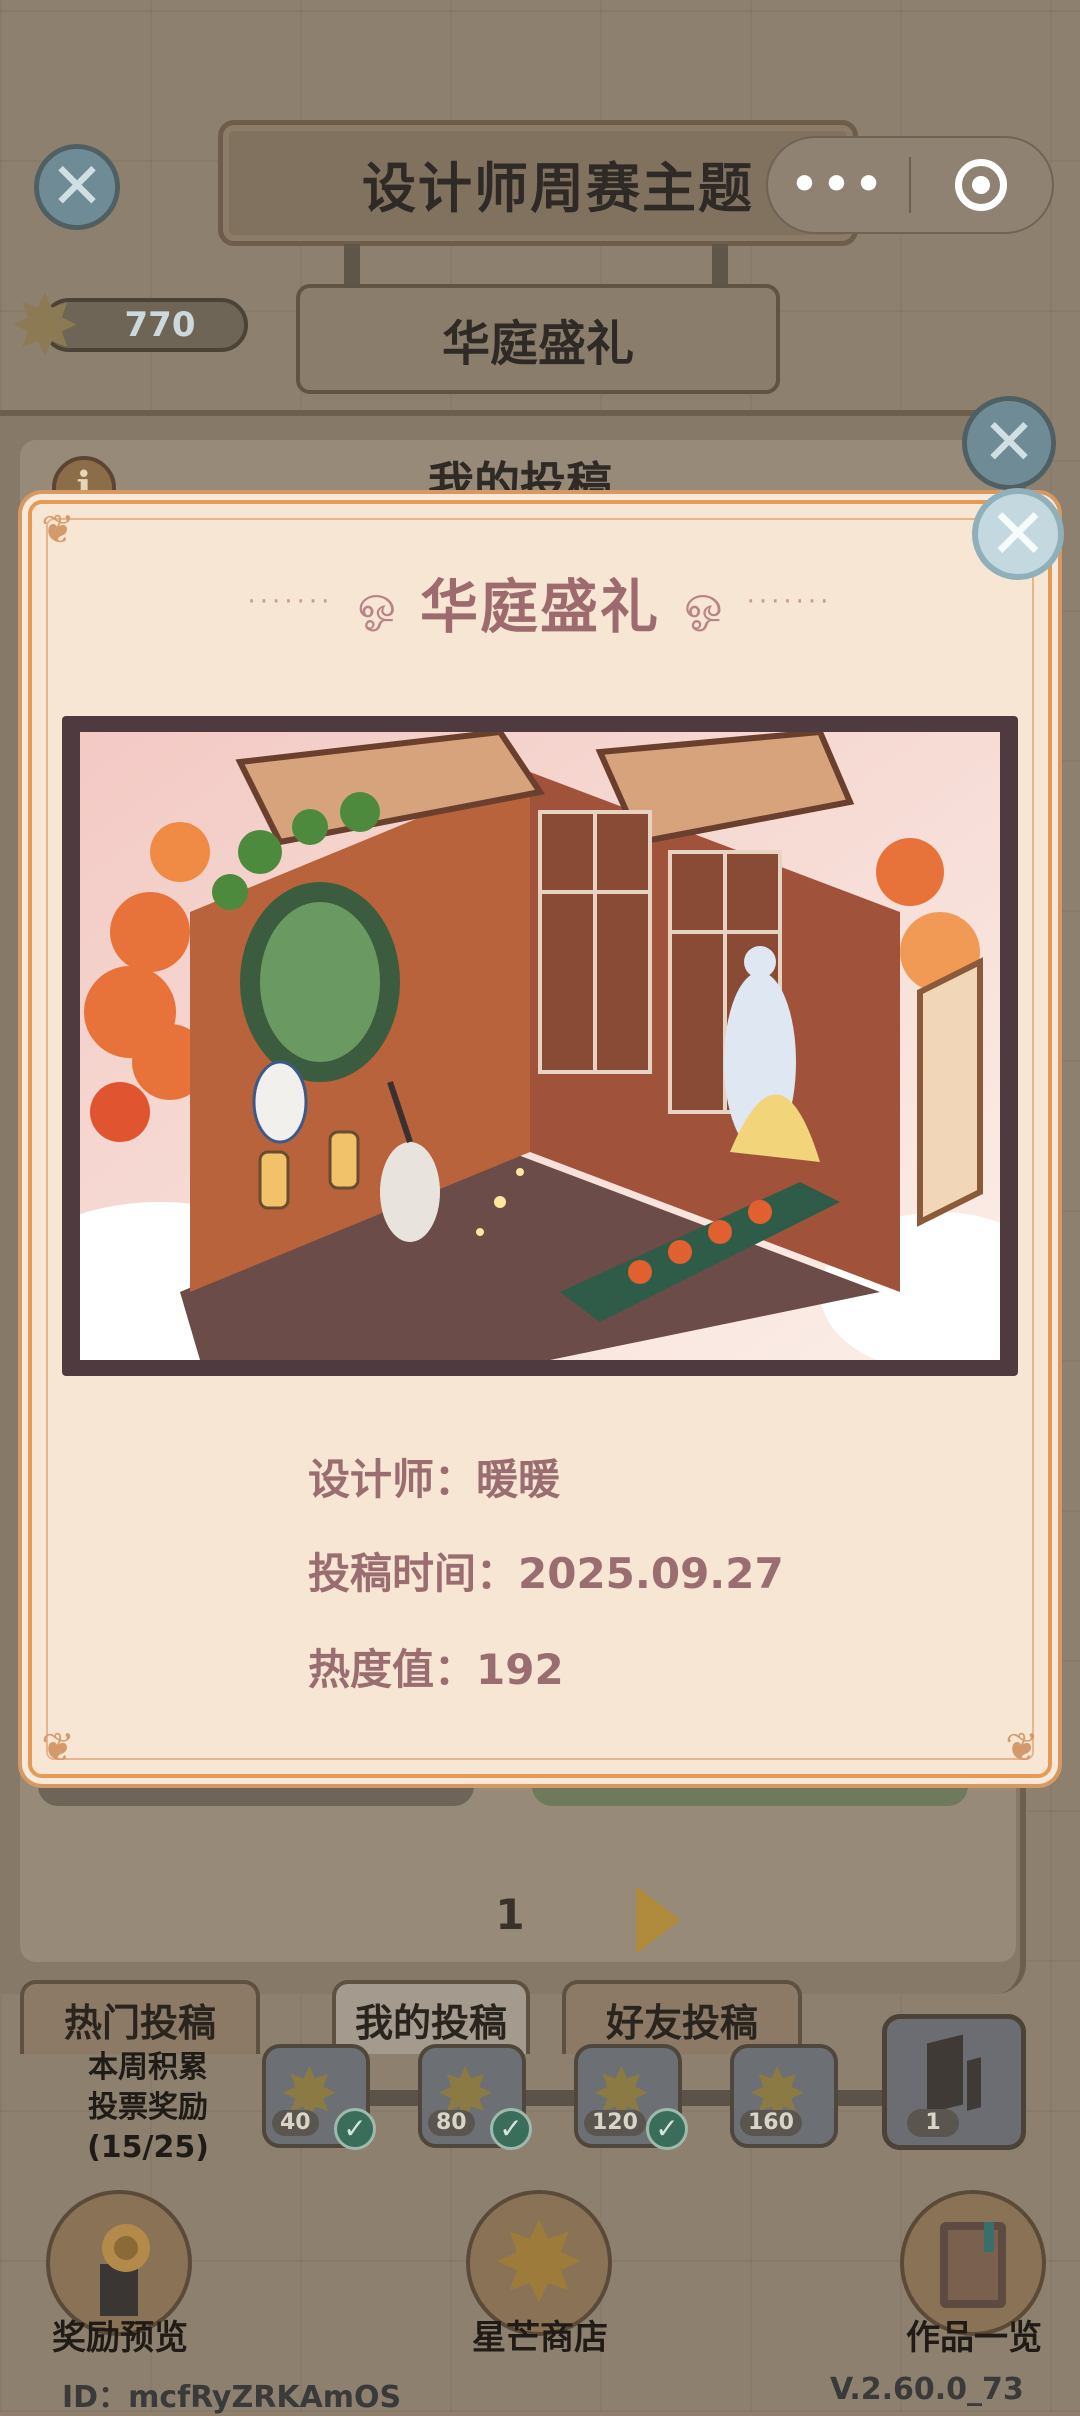  I want to click on reward-node-80: ✸ 80 ✓, so click(475, 2097).